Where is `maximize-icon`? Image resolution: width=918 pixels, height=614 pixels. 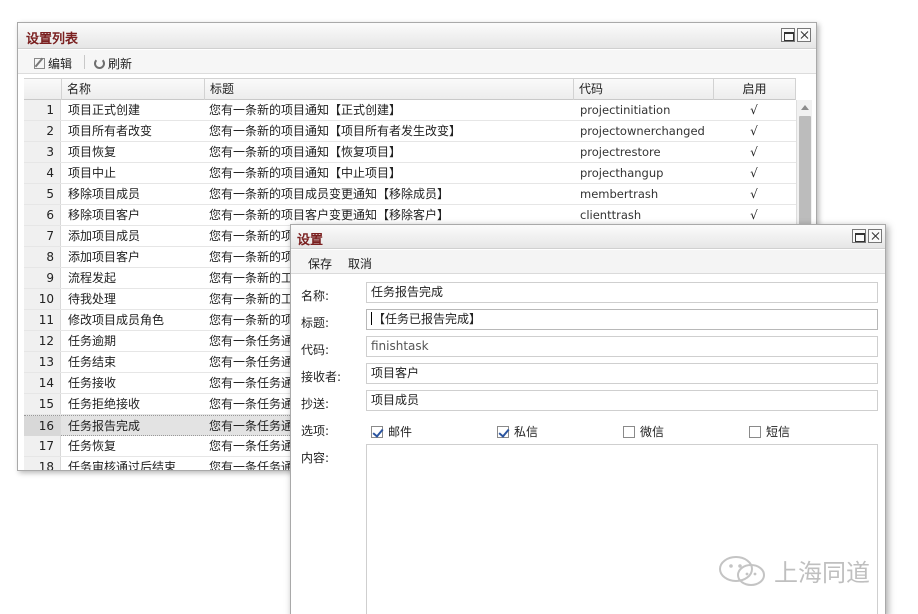 maximize-icon is located at coordinates (788, 35).